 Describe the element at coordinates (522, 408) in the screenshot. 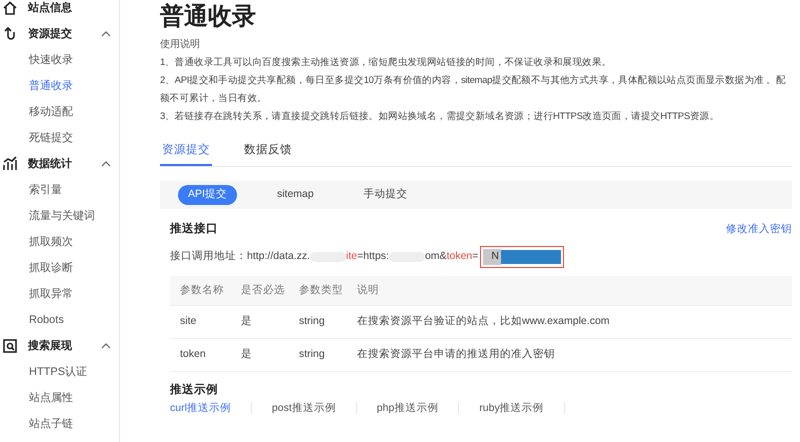

I see `example-tab: ruby推送示例` at that location.